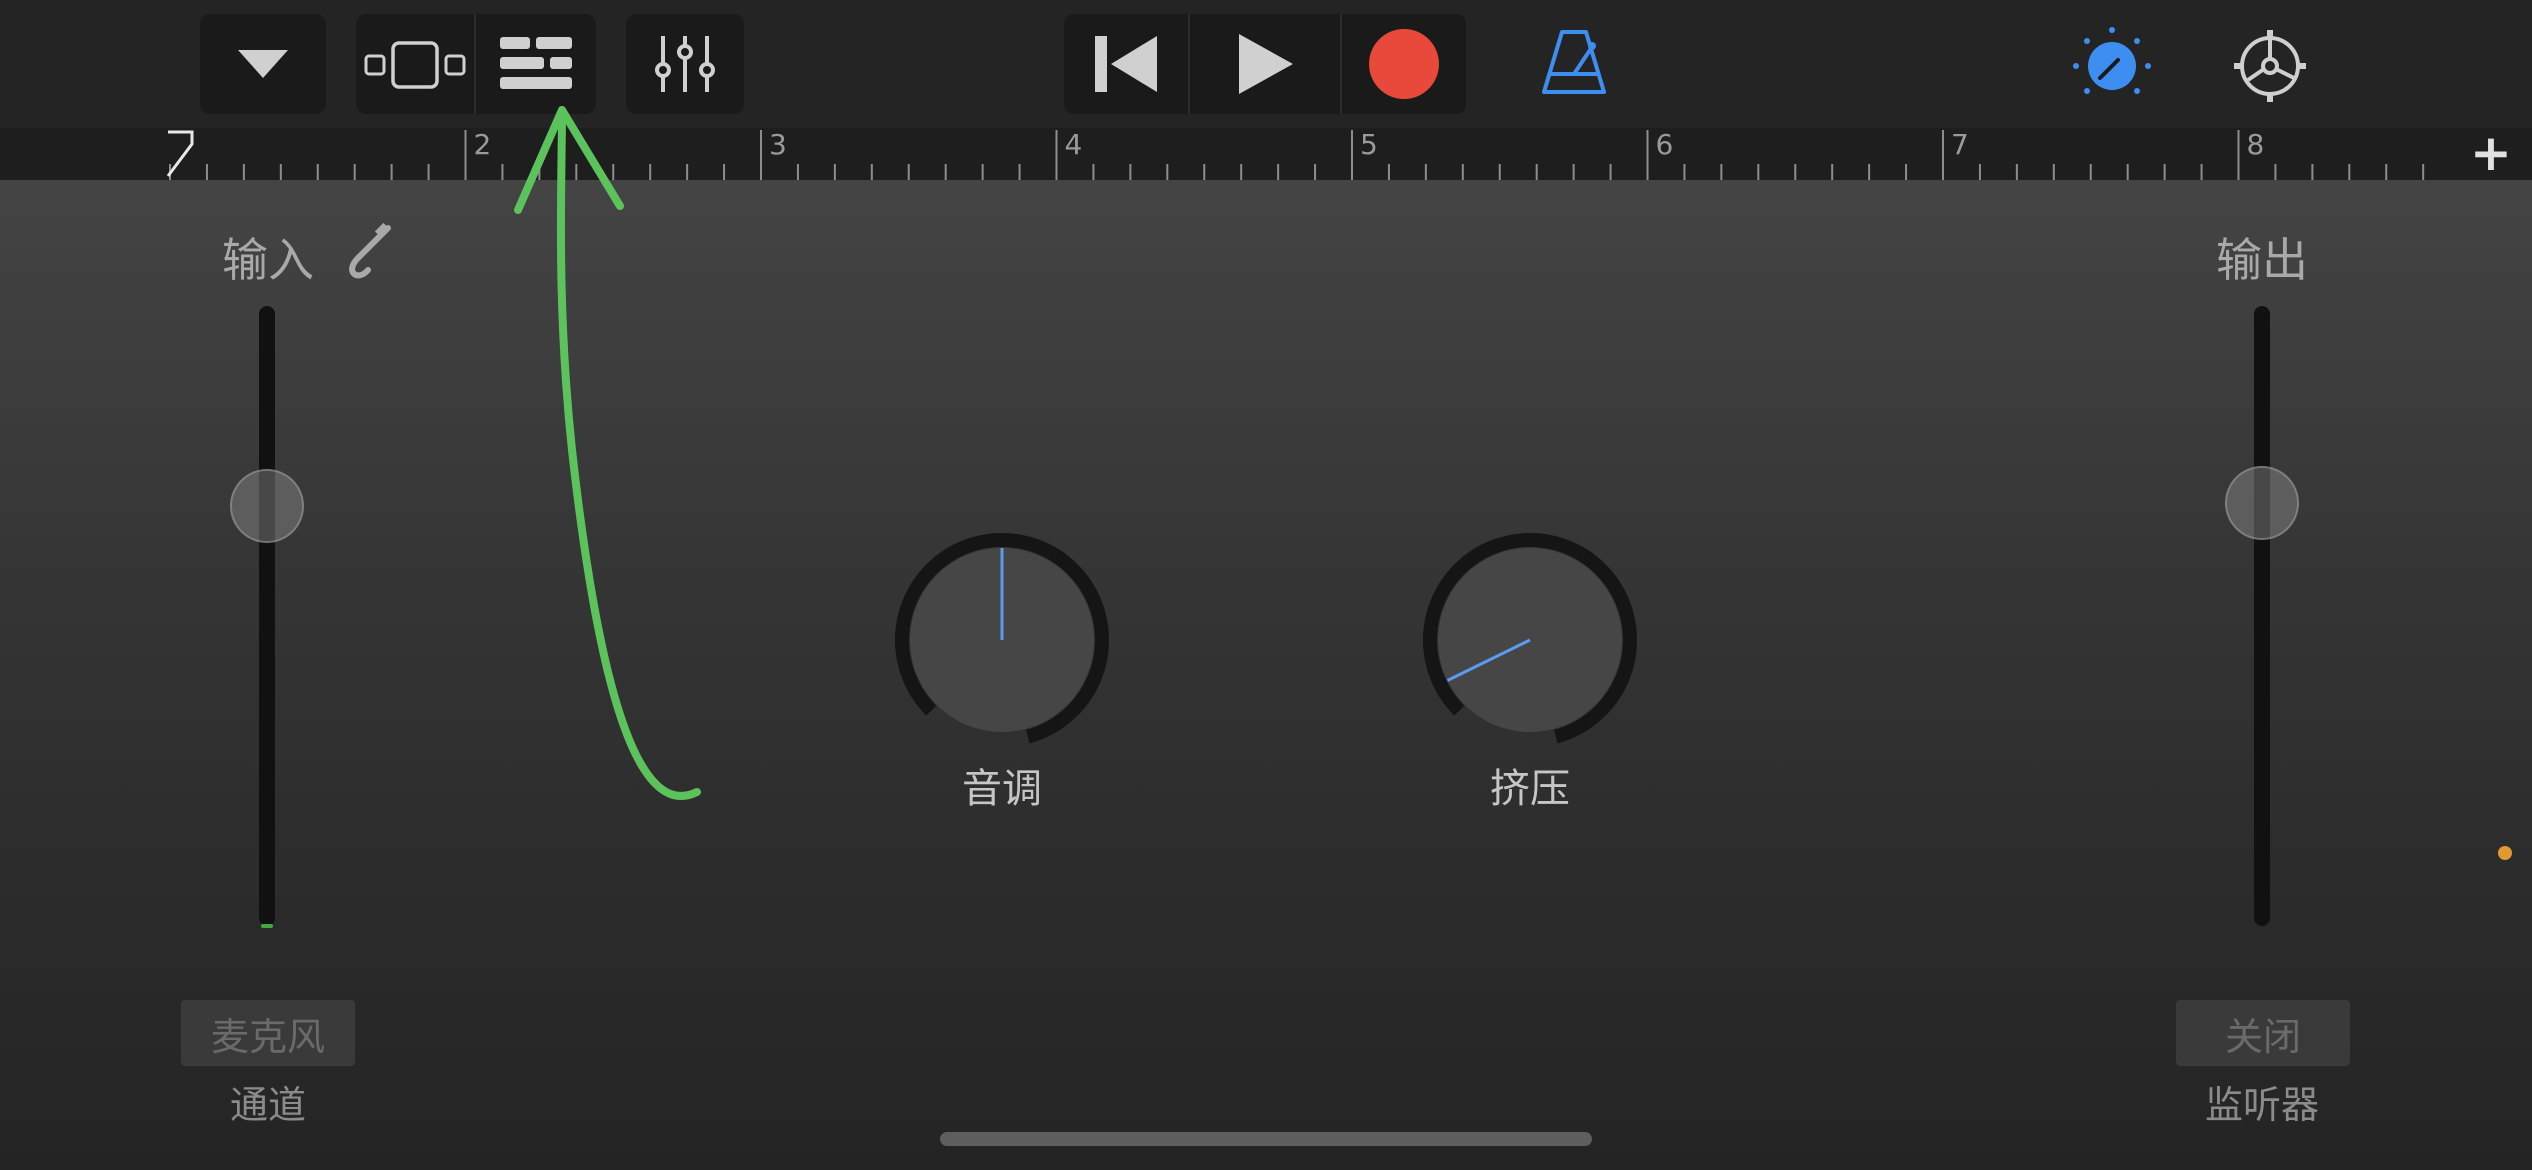 The width and height of the screenshot is (2532, 1170). What do you see at coordinates (2255, 144) in the screenshot?
I see `ruler-bar-label: 8` at bounding box center [2255, 144].